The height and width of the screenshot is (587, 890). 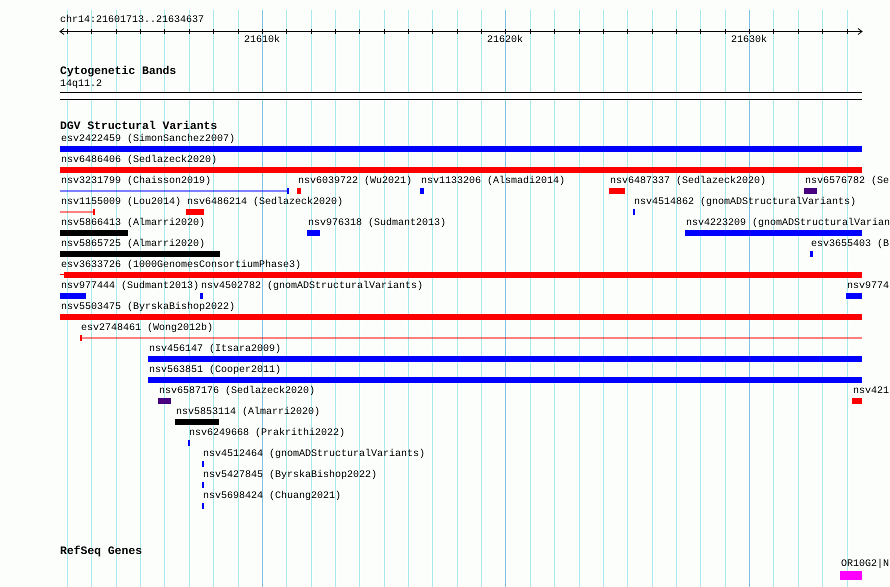 I want to click on track-title: RefSeq Genes, so click(x=101, y=552).